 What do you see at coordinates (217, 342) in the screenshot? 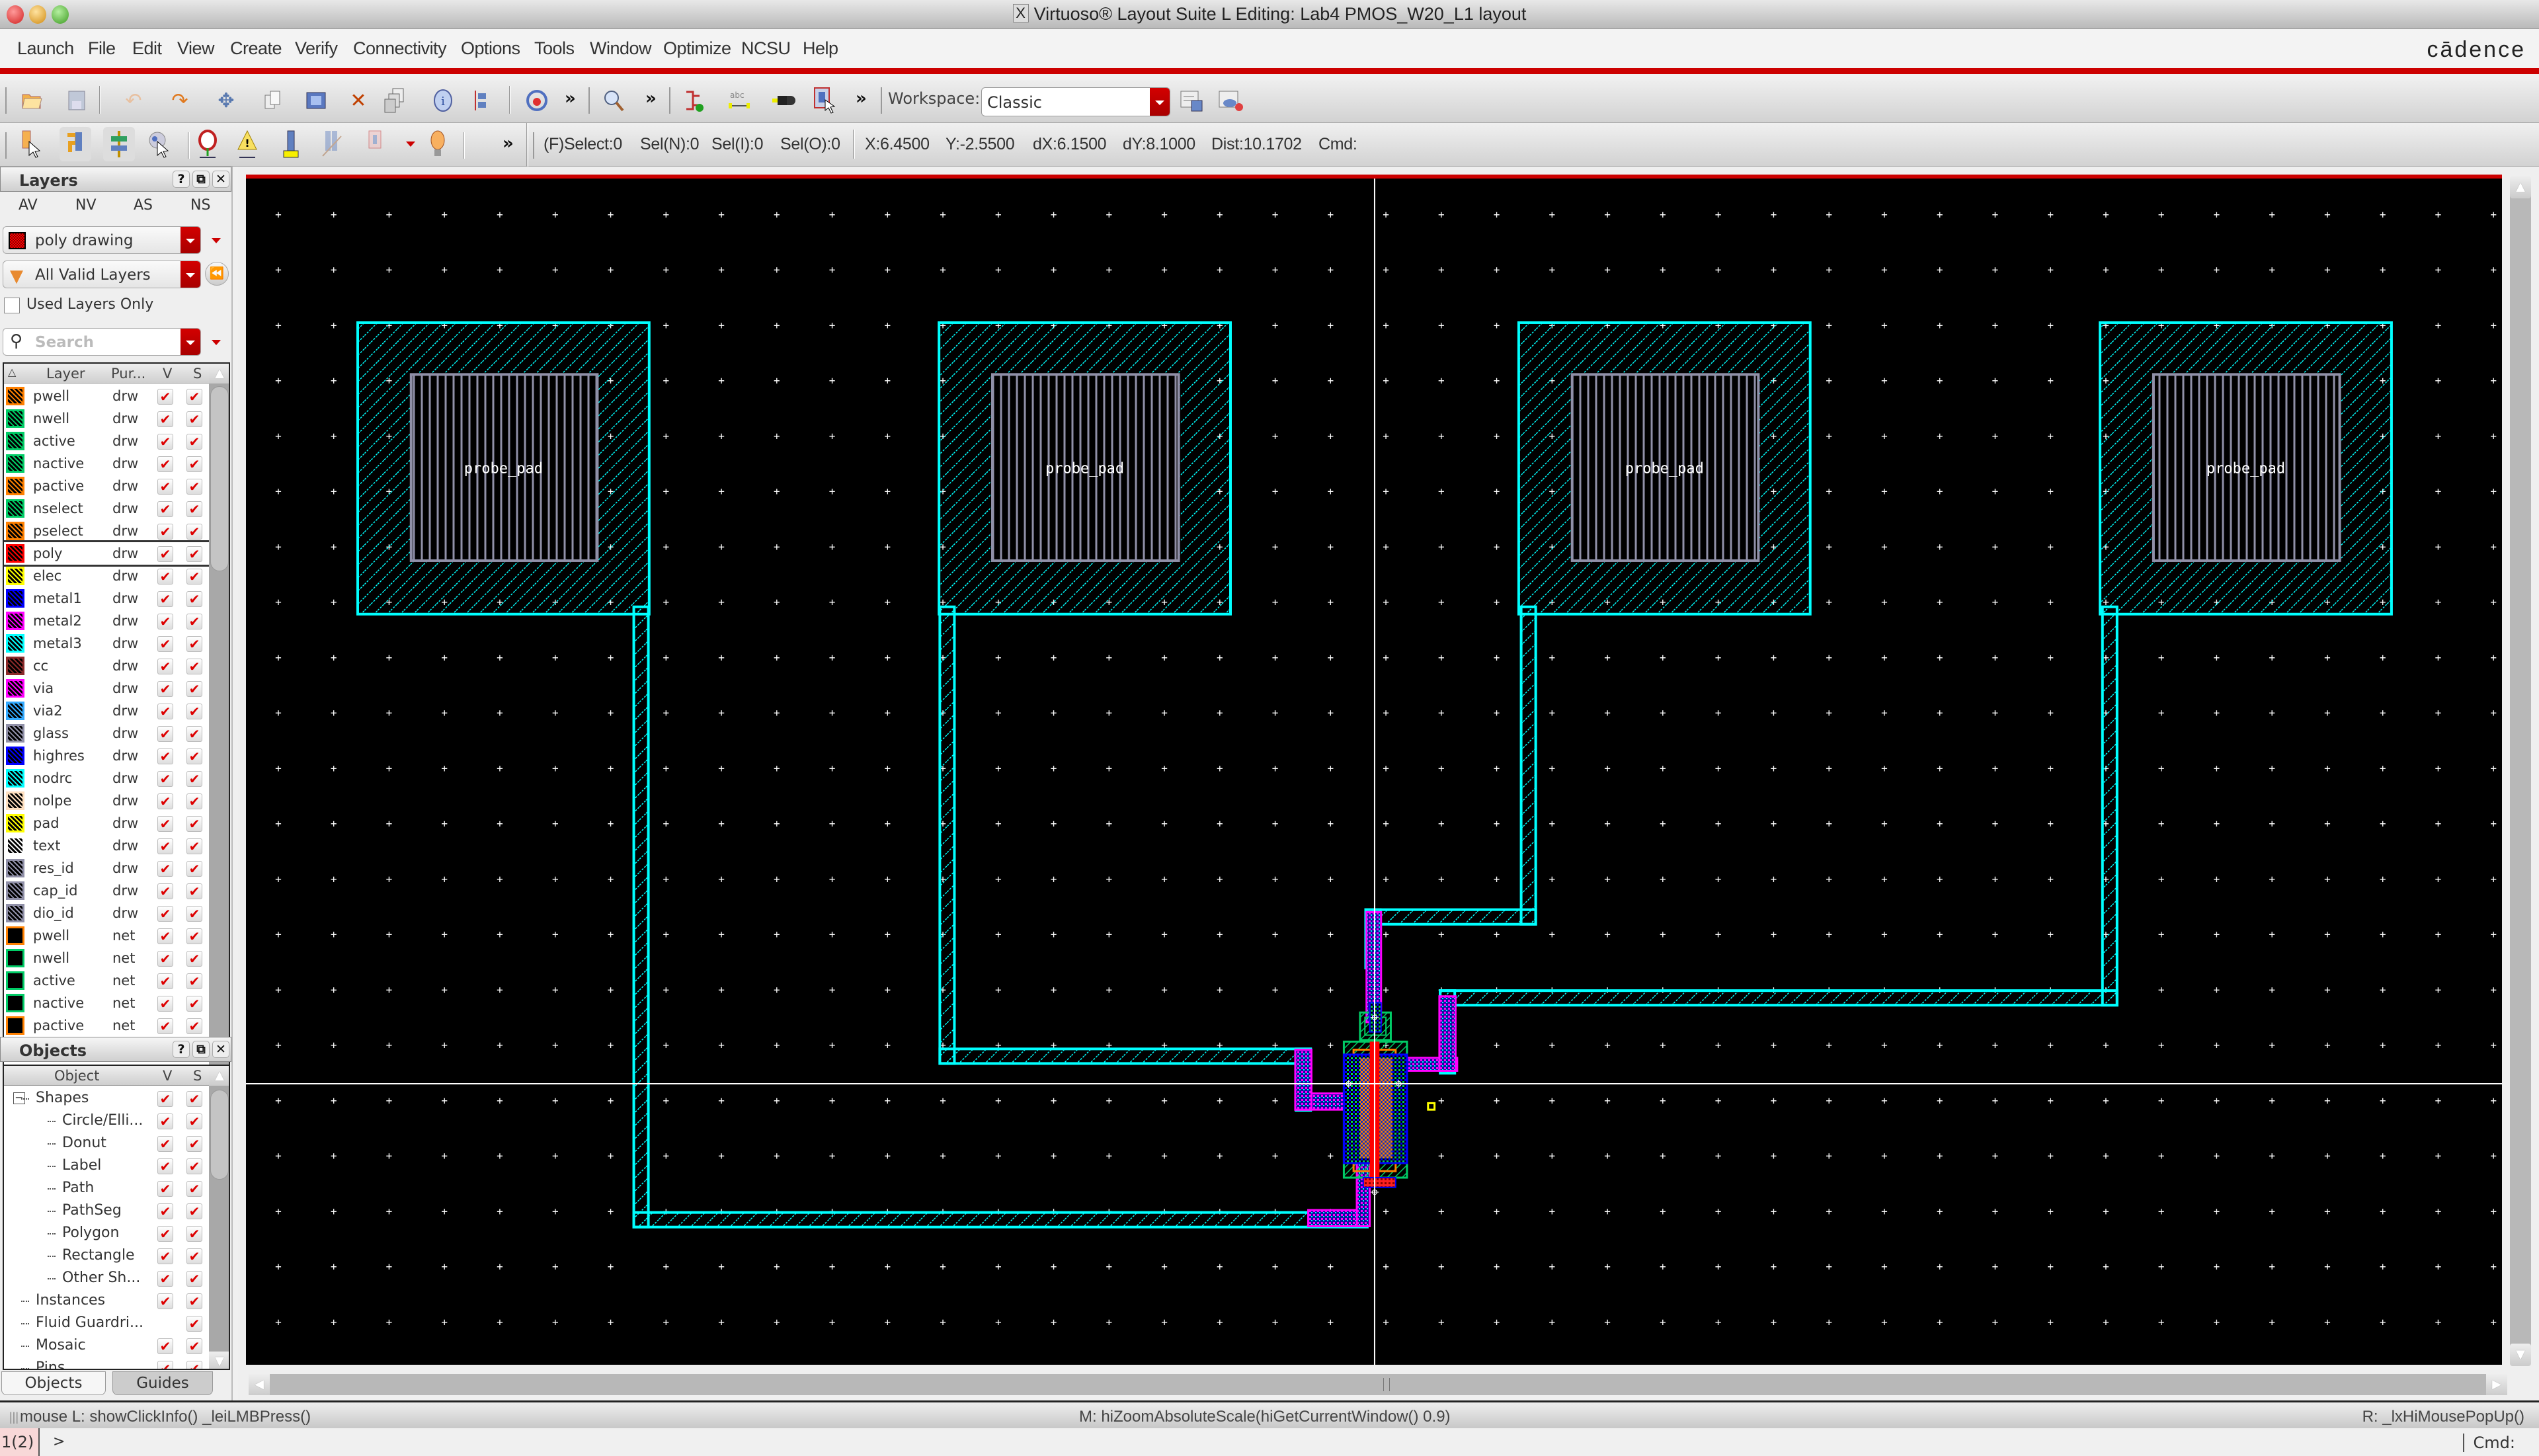
I see `search-menu-arrow` at bounding box center [217, 342].